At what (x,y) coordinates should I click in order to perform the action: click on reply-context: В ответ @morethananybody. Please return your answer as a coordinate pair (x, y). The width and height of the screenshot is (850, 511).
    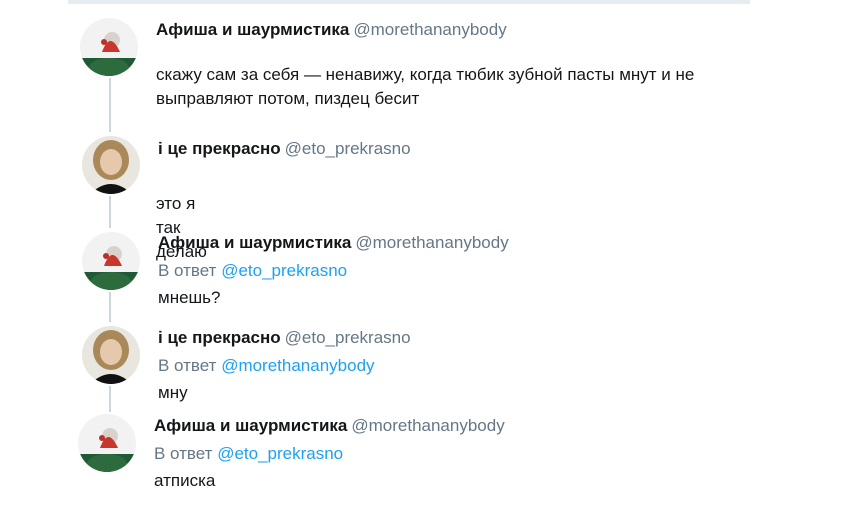
    Looking at the image, I should click on (266, 366).